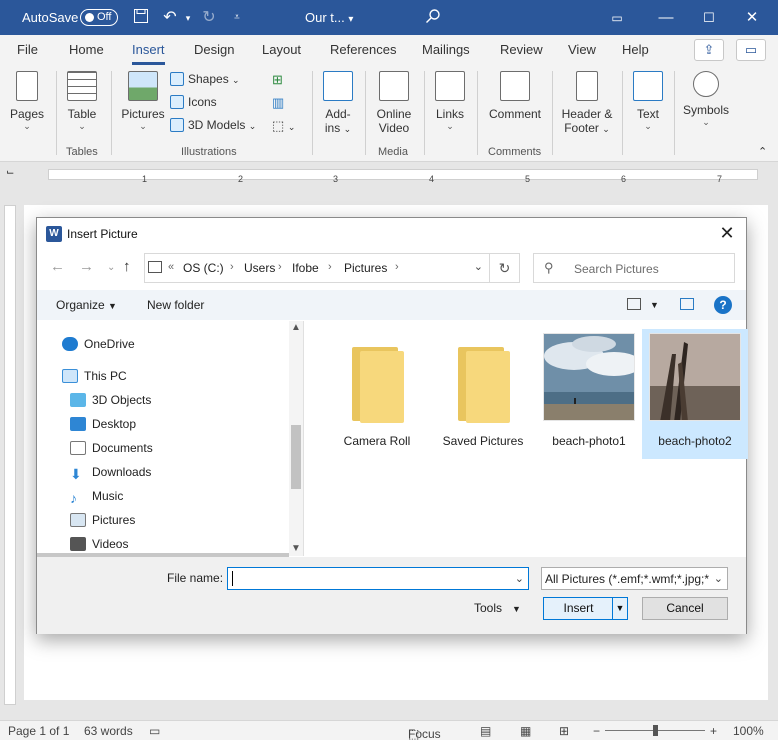 The image size is (778, 740). I want to click on autosave-toggle: Off, so click(99, 17).